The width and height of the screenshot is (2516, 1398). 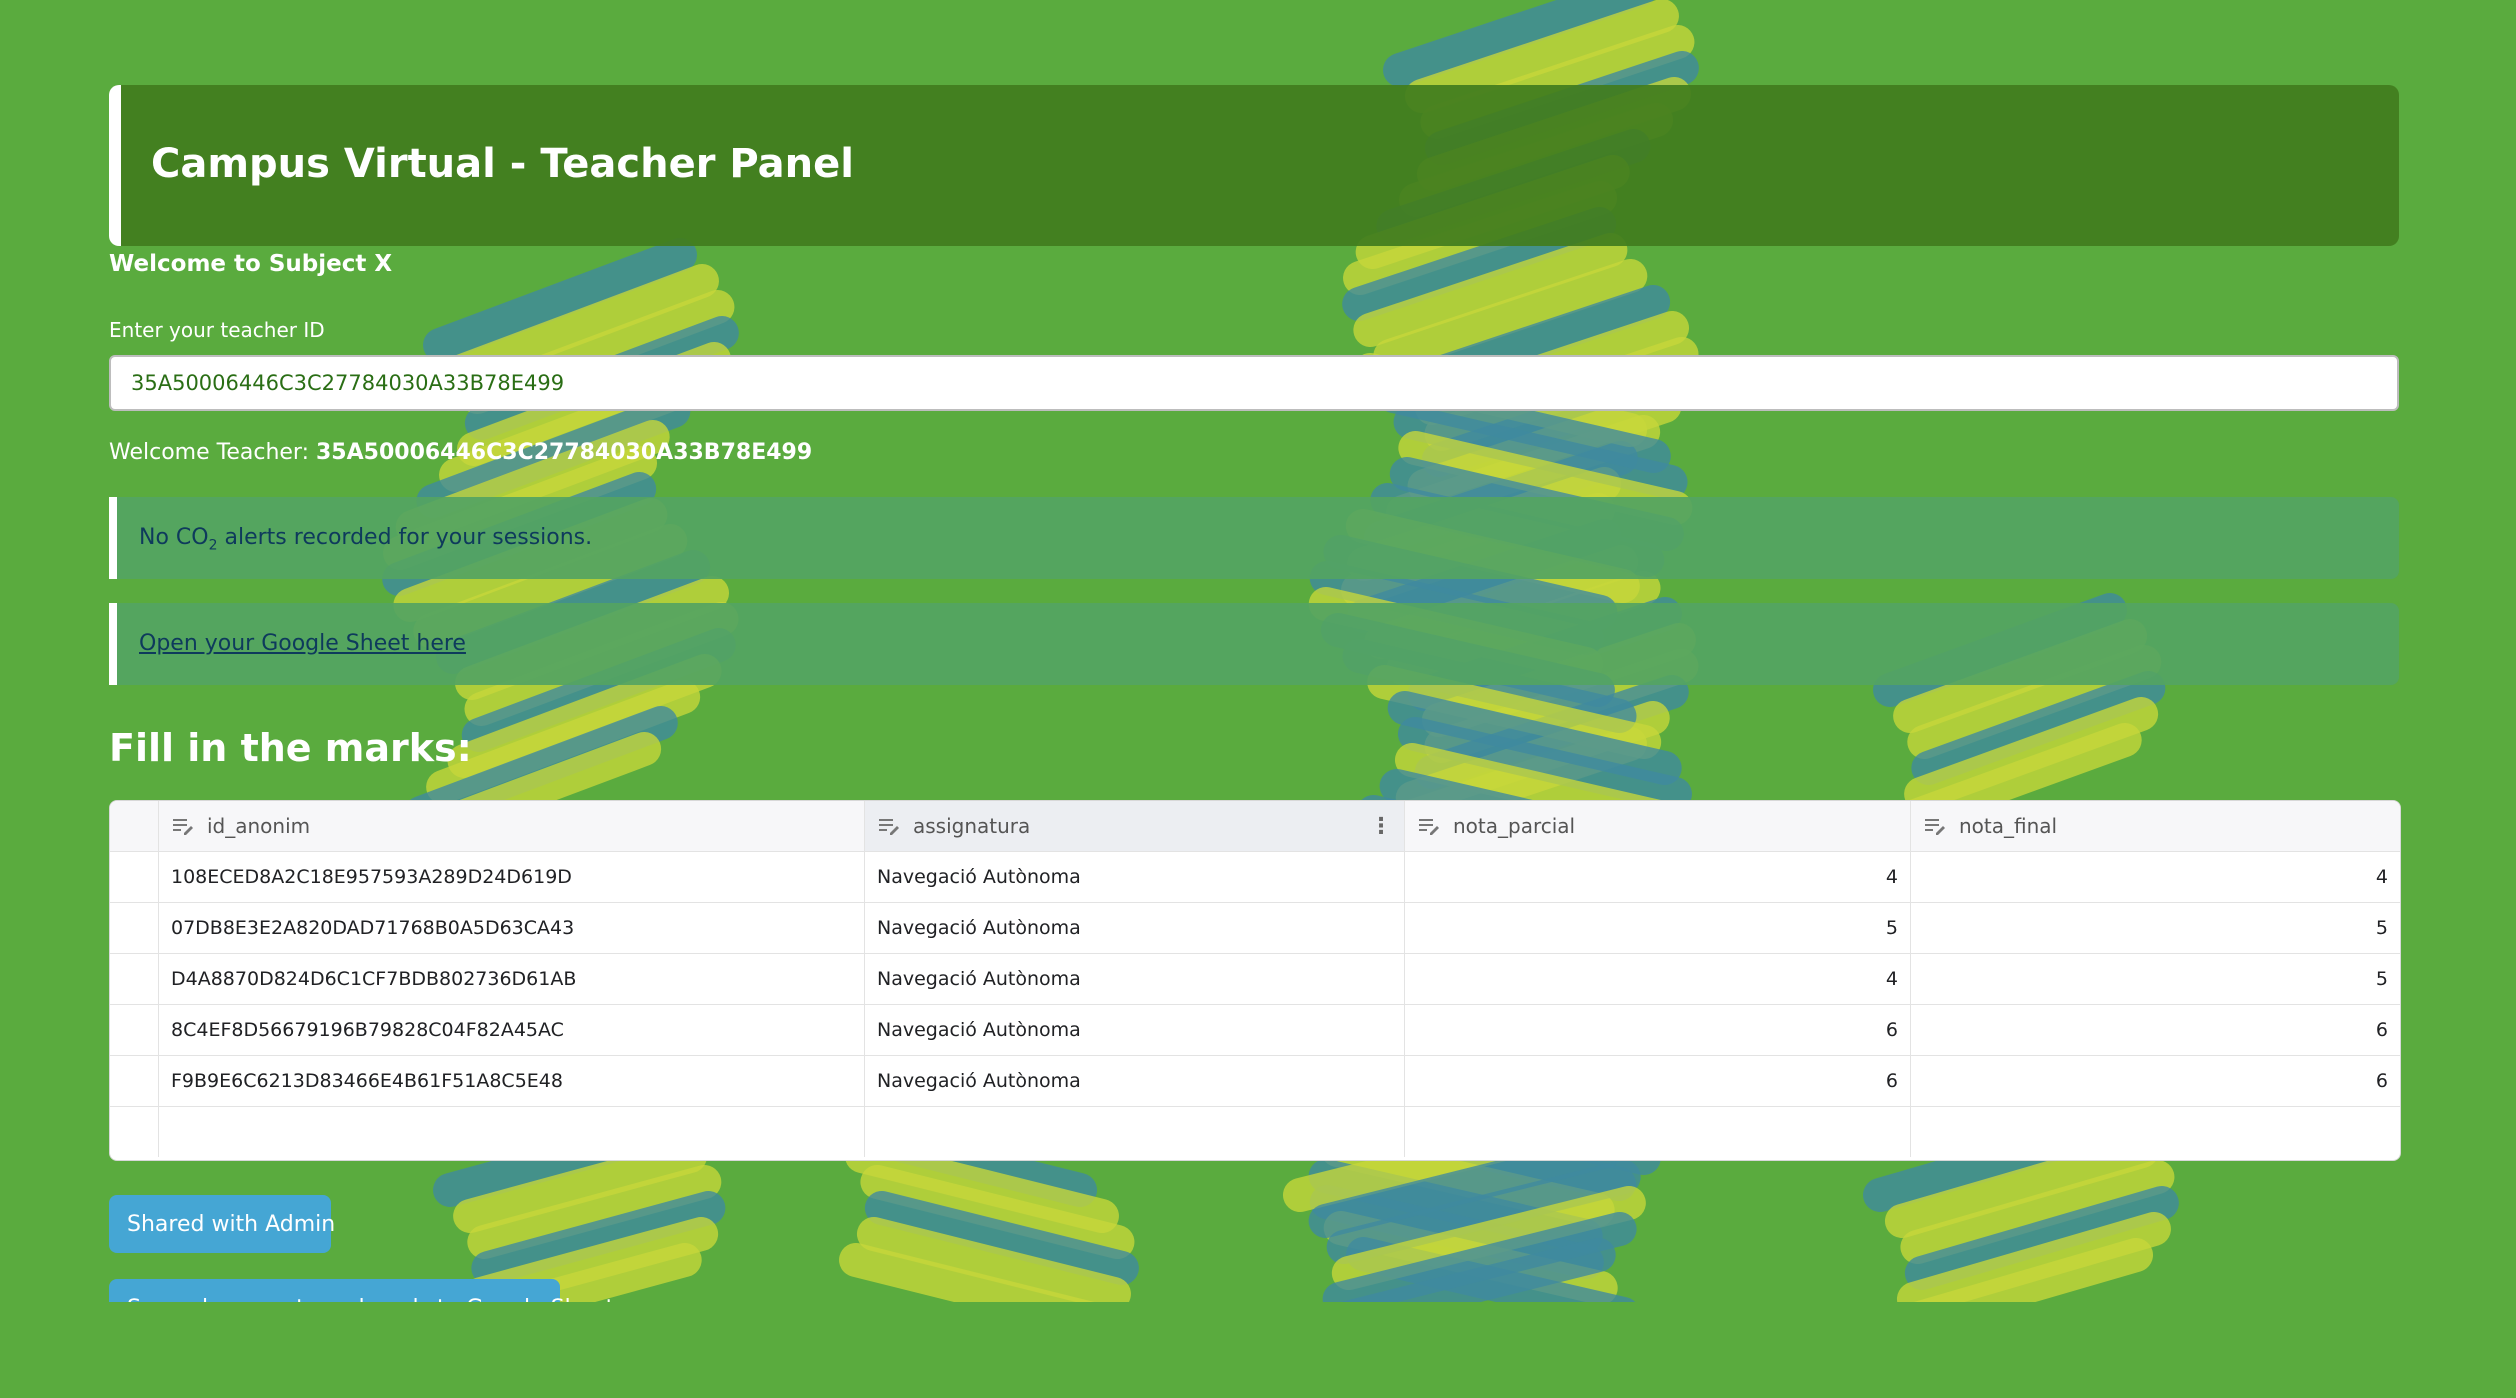 I want to click on column-title: assignatura, so click(x=972, y=826).